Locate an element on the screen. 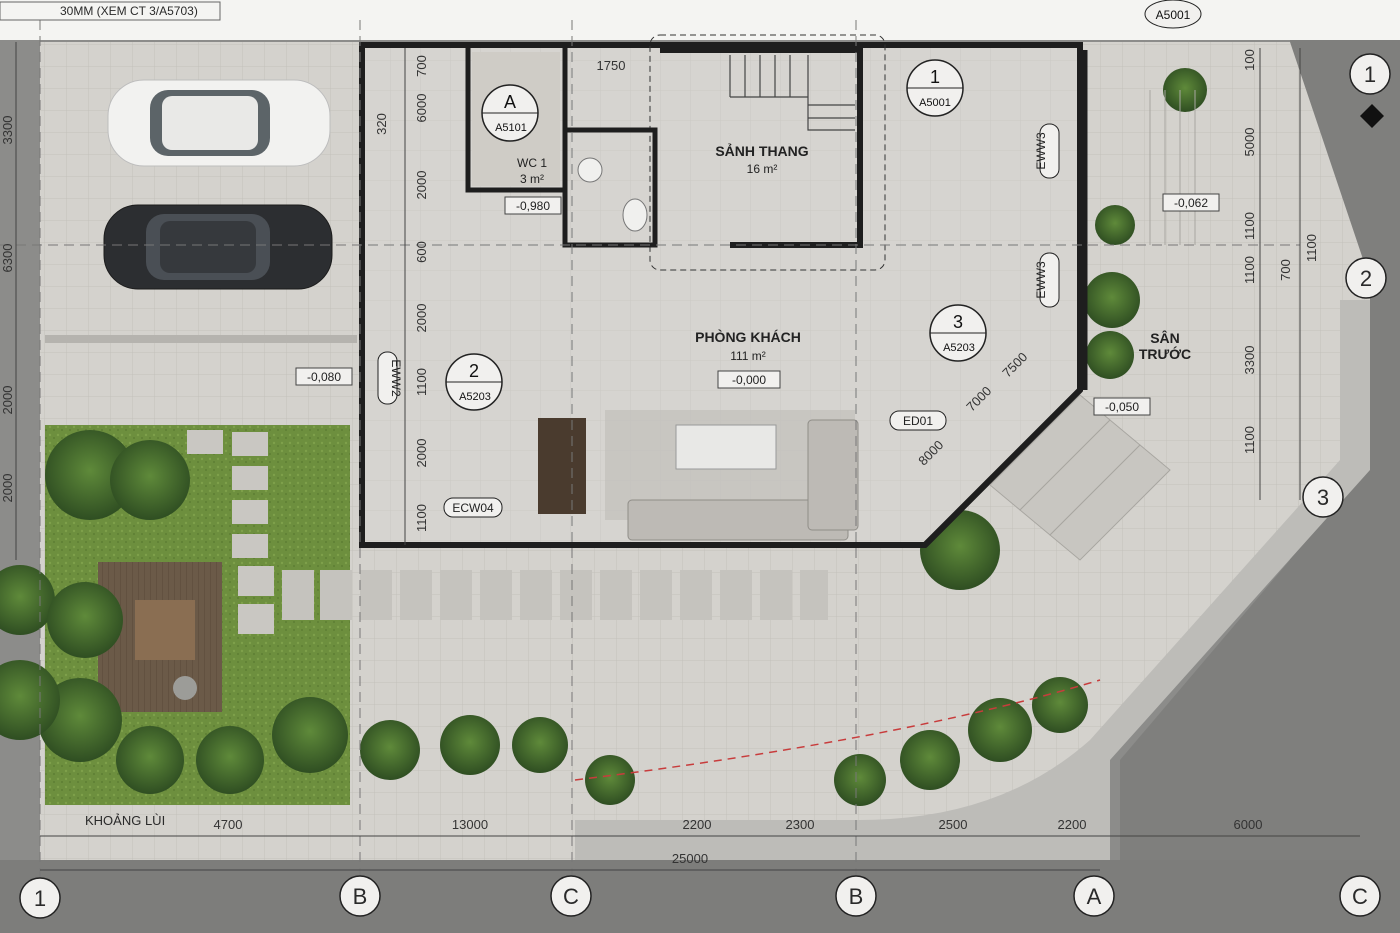 The height and width of the screenshot is (933, 1400). room-name-front-yard-2: TRƯỚC is located at coordinates (1165, 353).